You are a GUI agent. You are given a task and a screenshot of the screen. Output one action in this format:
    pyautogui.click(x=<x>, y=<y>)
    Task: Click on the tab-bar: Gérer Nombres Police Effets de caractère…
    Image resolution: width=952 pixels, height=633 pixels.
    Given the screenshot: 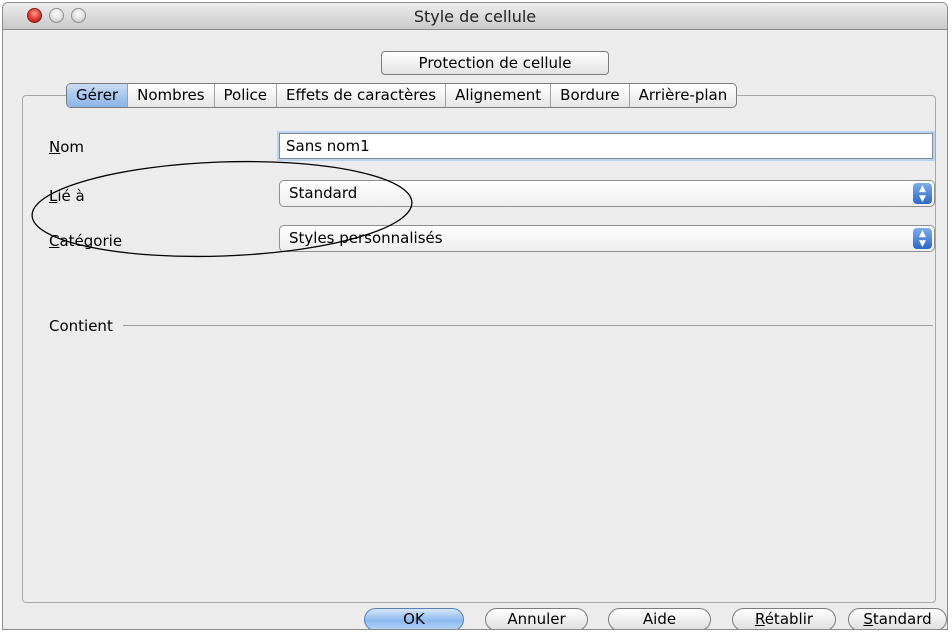 What is the action you would take?
    pyautogui.click(x=402, y=95)
    